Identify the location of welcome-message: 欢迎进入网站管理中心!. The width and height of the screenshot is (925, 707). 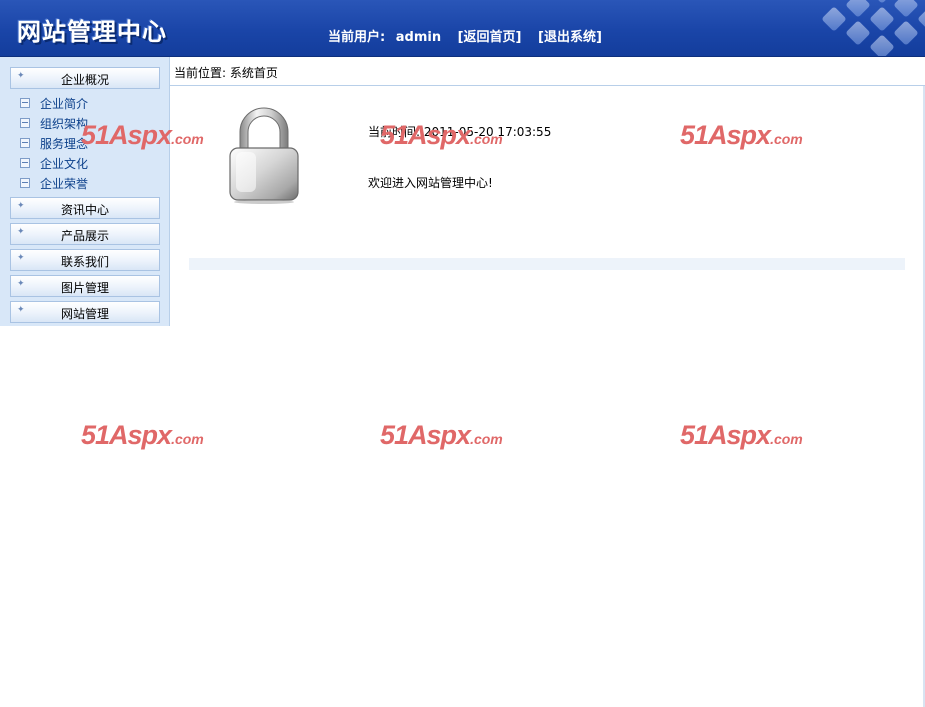
(430, 183).